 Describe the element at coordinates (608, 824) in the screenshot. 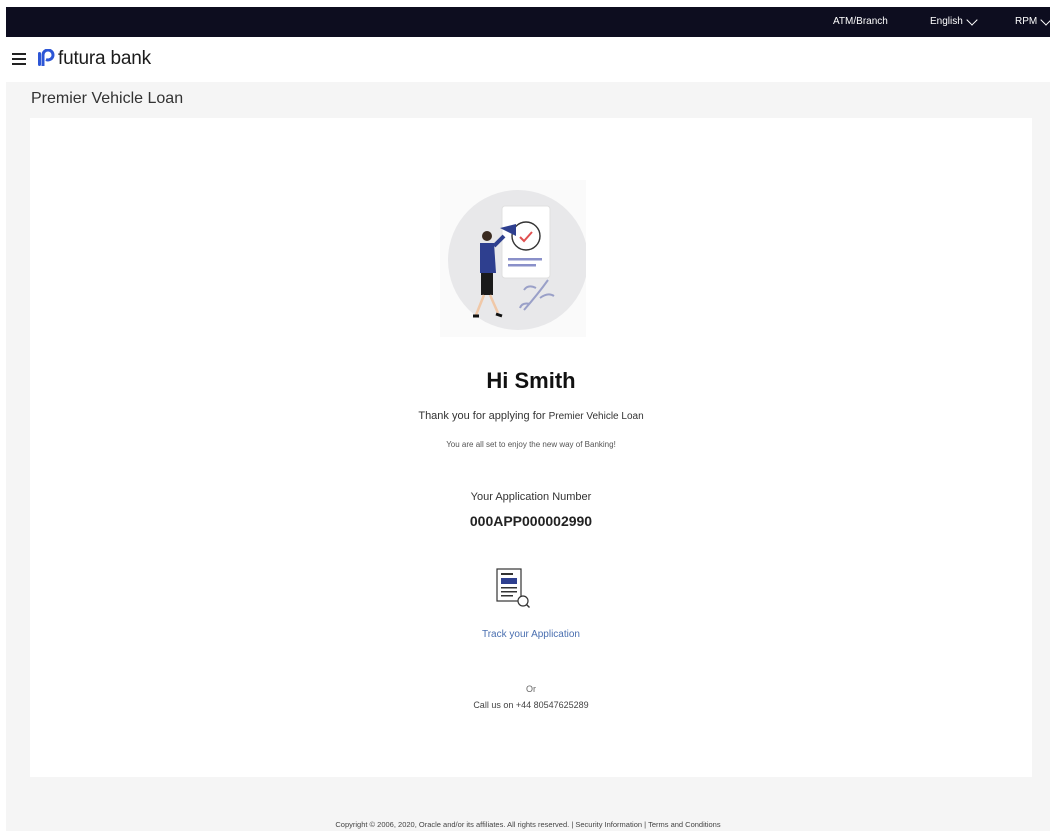

I see `security-information-link: Security Information` at that location.